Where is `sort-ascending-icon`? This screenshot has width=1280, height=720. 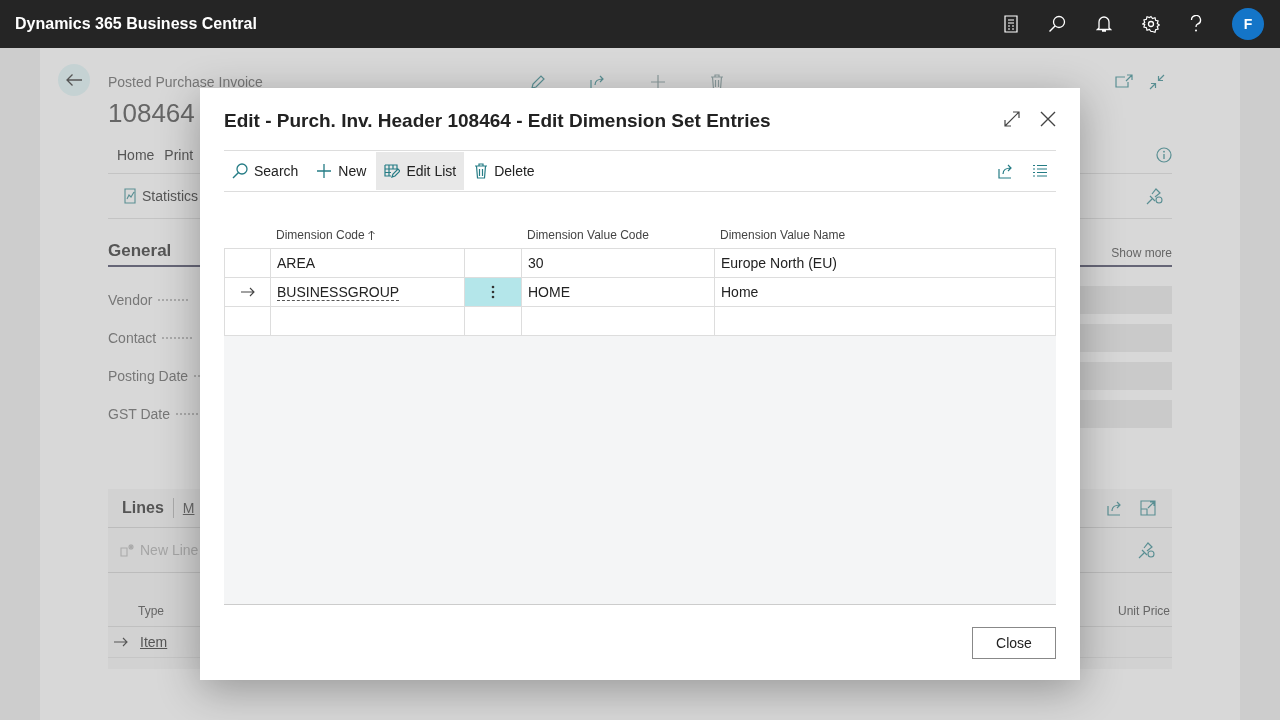 sort-ascending-icon is located at coordinates (371, 235).